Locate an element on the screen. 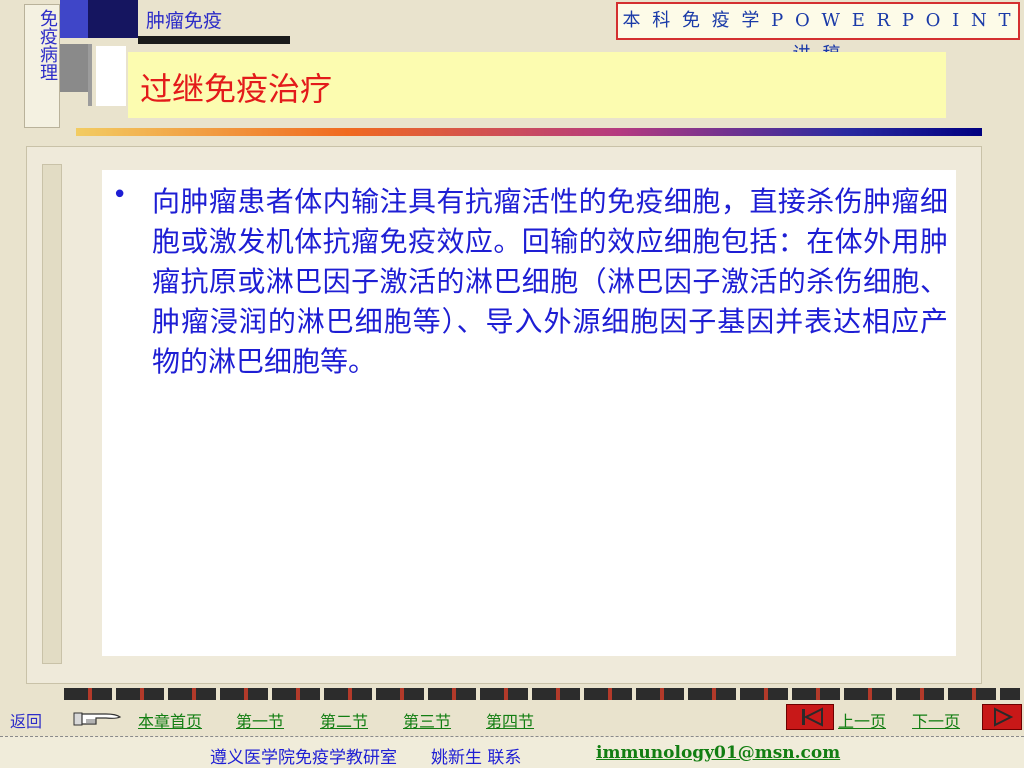  decor-bar is located at coordinates (214, 40).